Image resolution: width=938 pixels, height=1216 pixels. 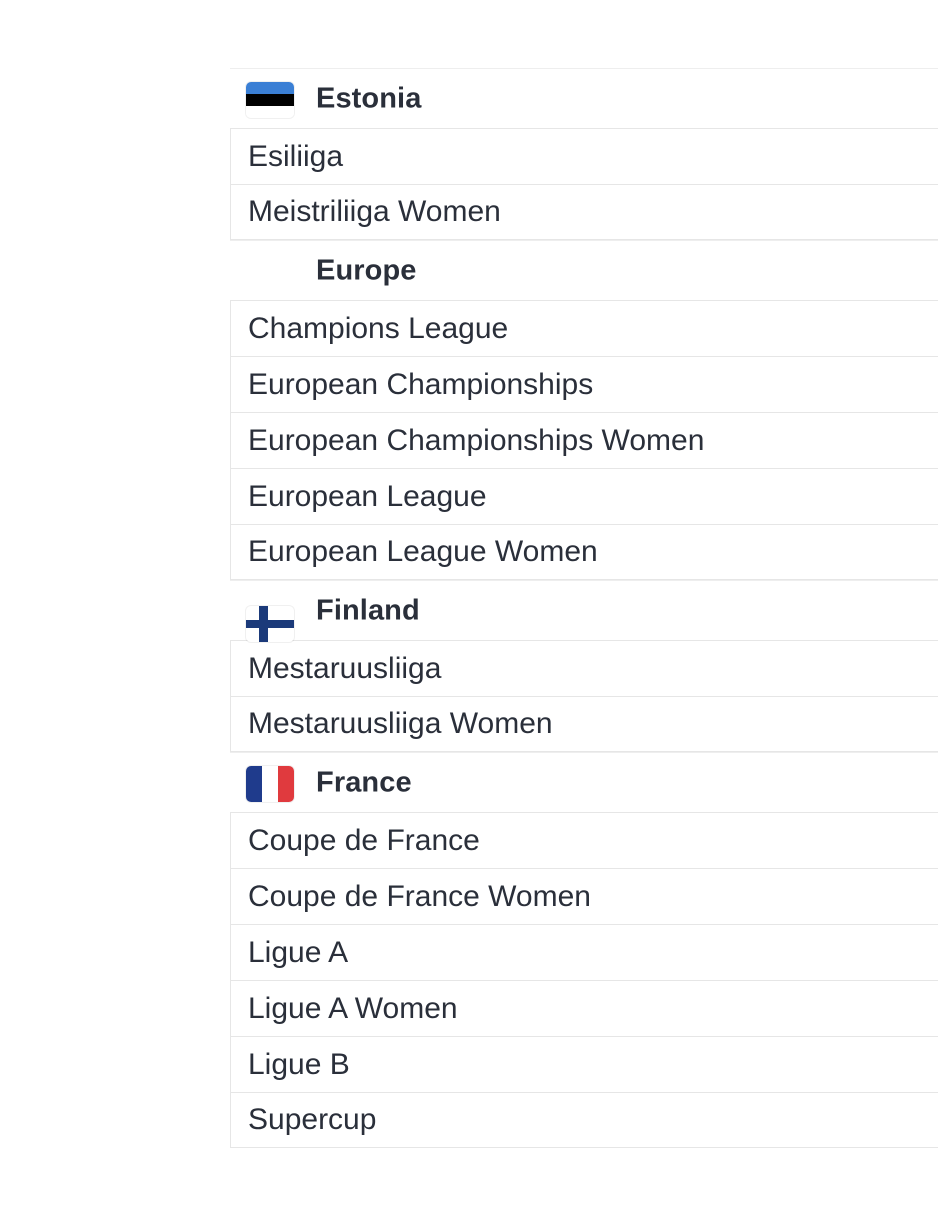 I want to click on group-title: Estonia, so click(x=369, y=98).